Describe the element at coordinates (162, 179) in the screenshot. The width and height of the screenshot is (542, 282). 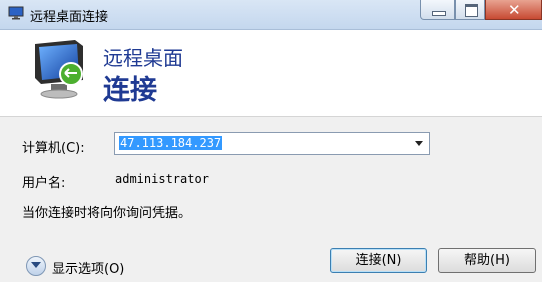
I see `username-value: administrator` at that location.